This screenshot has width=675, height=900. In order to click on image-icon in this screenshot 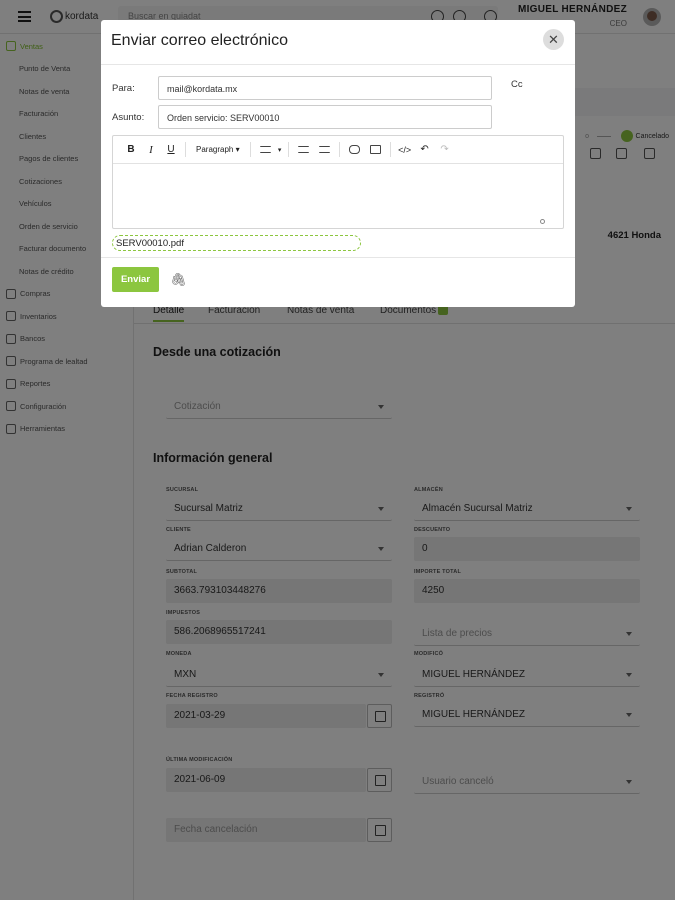, I will do `click(375, 149)`.